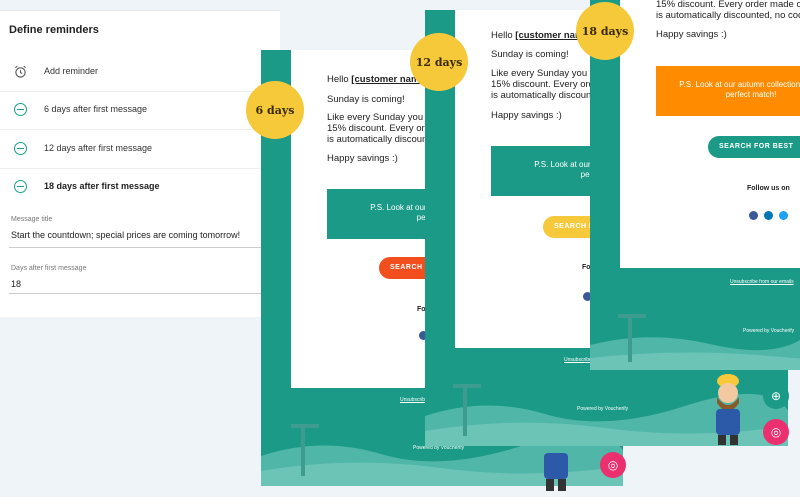 The image size is (800, 497). I want to click on reminder-item-18-days: 18 days after first message, so click(135, 187).